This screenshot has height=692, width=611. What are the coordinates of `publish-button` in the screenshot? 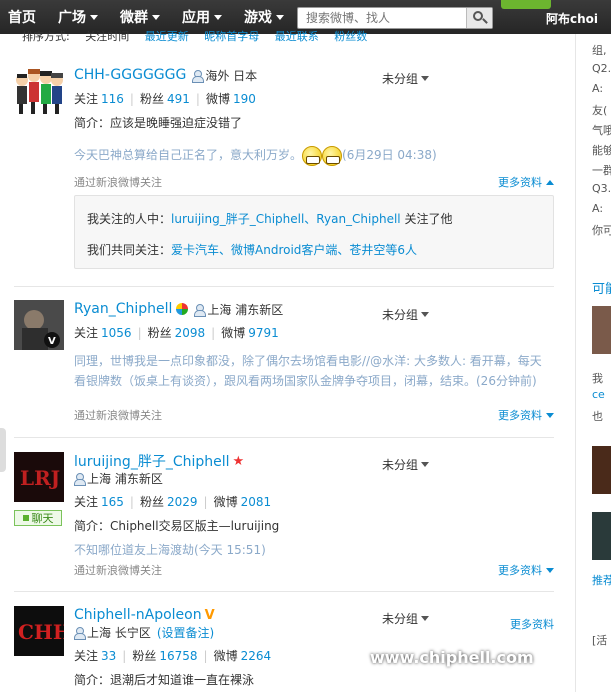 It's located at (526, 4).